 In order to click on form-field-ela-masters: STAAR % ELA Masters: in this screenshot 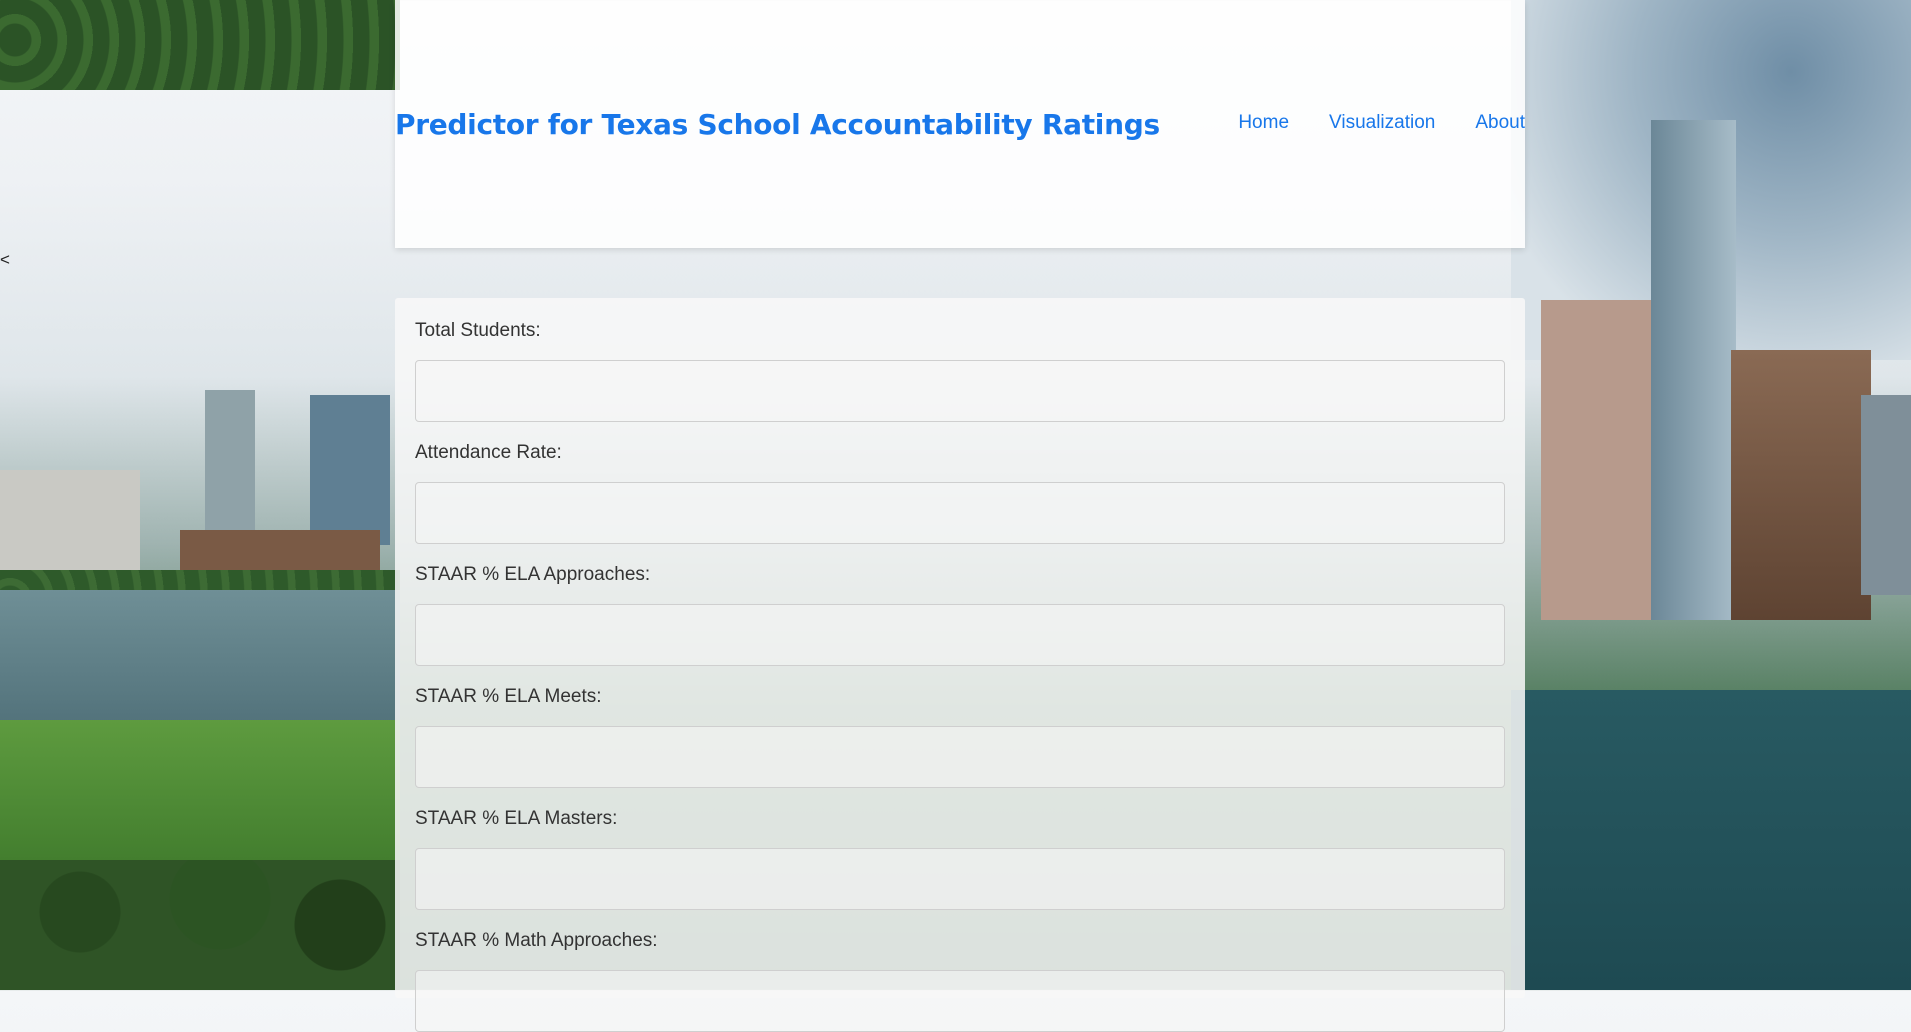, I will do `click(960, 859)`.